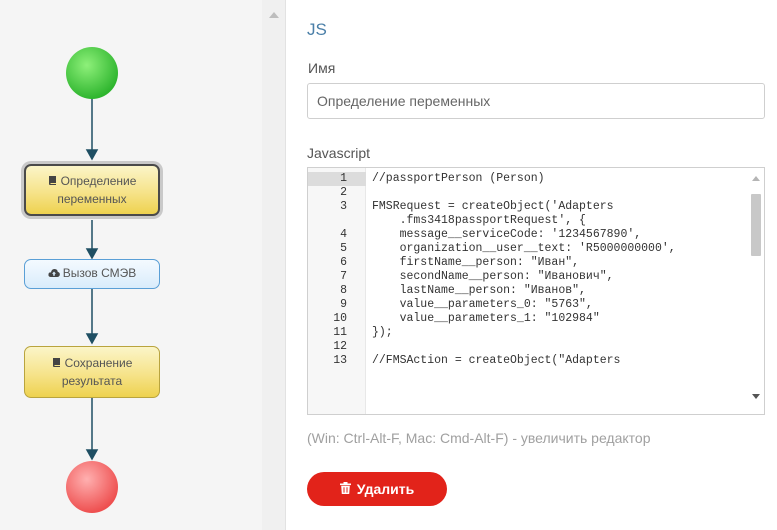 This screenshot has width=777, height=530. I want to click on scrollbar-thumb, so click(756, 225).